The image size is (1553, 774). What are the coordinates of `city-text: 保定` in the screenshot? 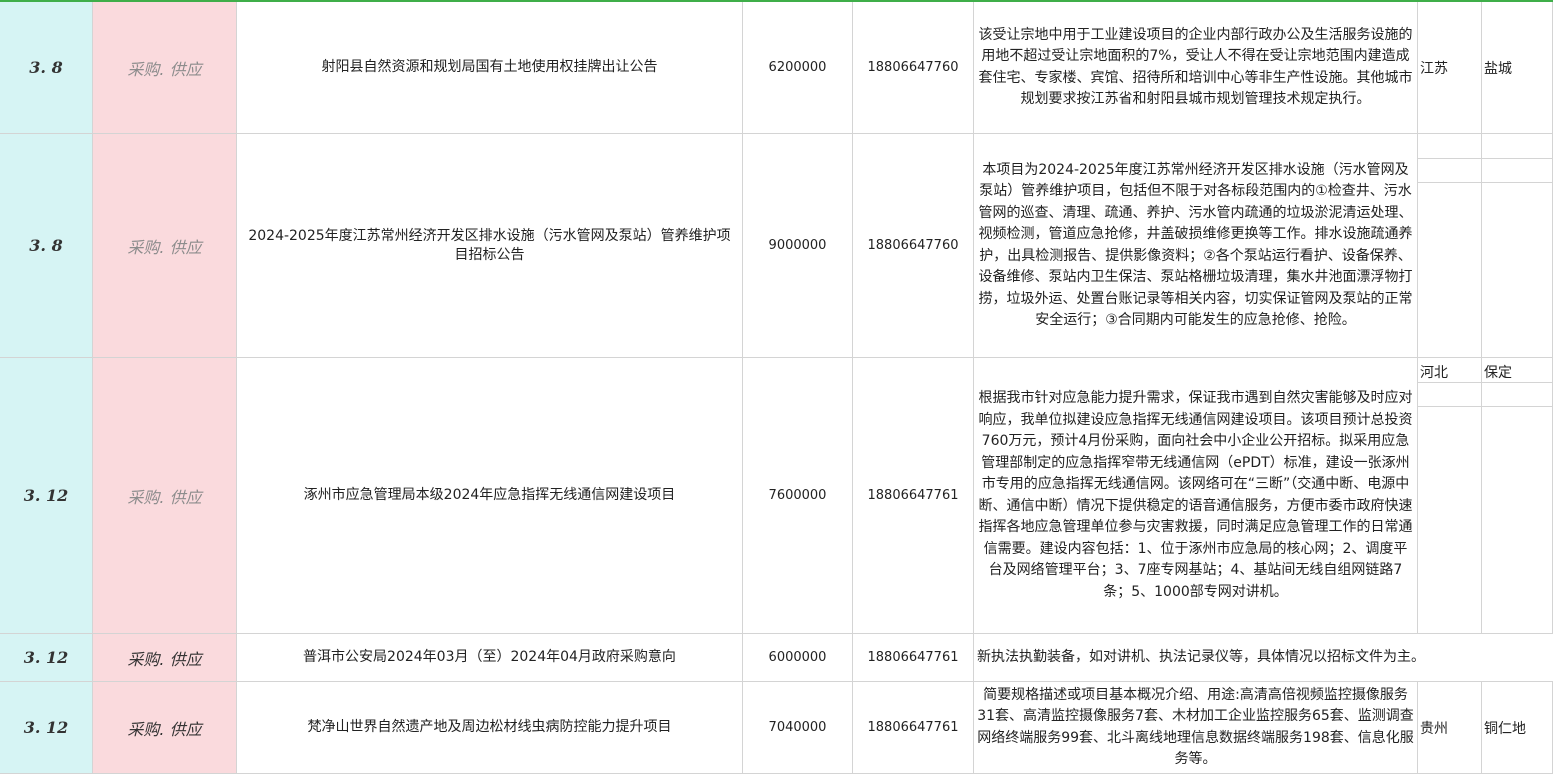 It's located at (1498, 373).